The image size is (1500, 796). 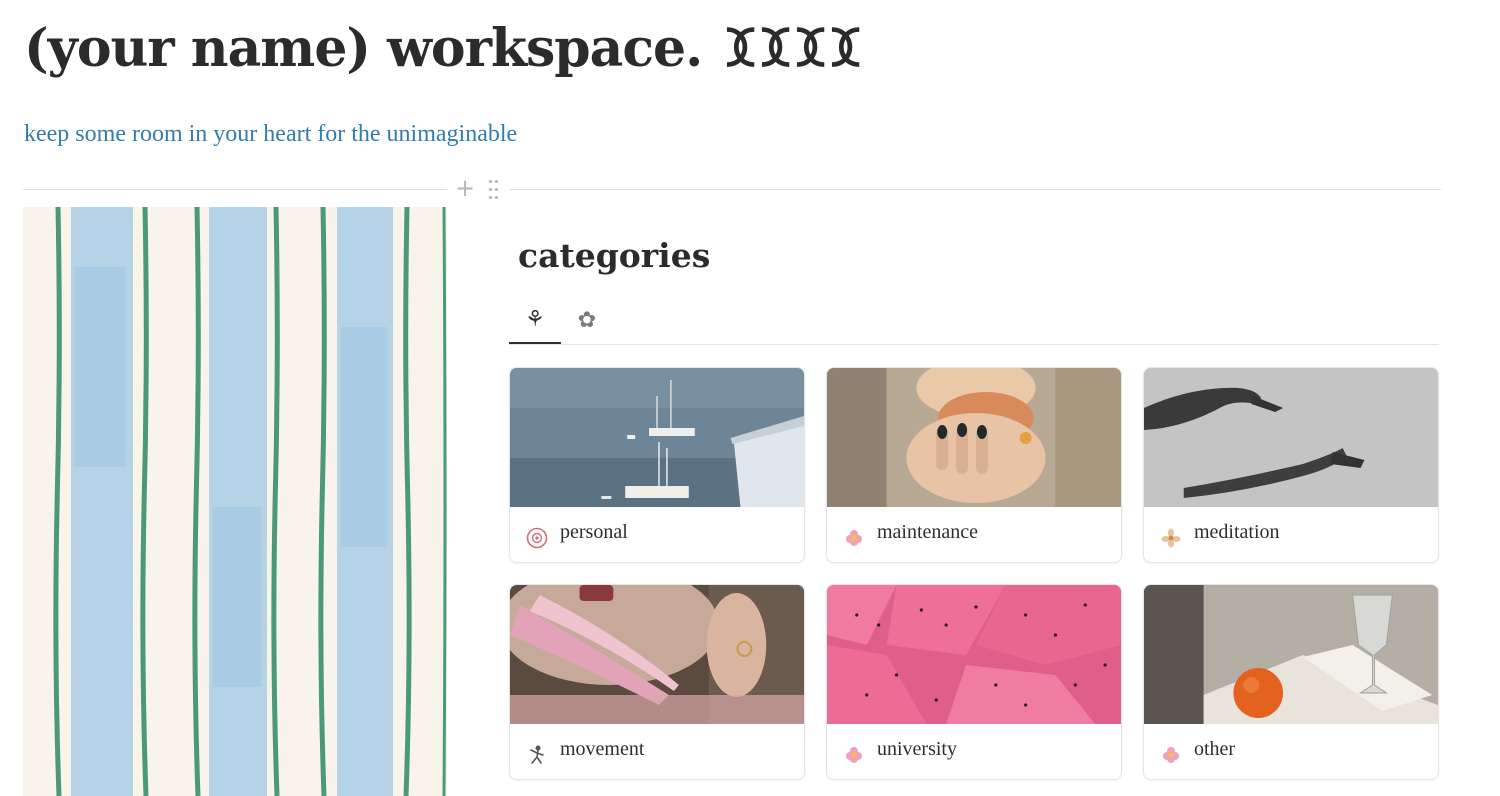 What do you see at coordinates (614, 255) in the screenshot?
I see `categories-heading: categories` at bounding box center [614, 255].